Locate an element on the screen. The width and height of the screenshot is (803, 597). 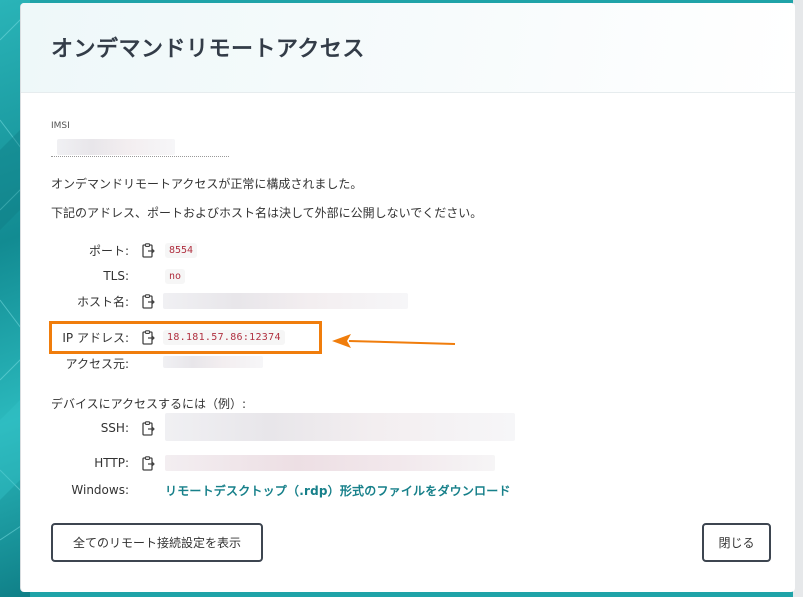
port-label: ポート: is located at coordinates (108, 250).